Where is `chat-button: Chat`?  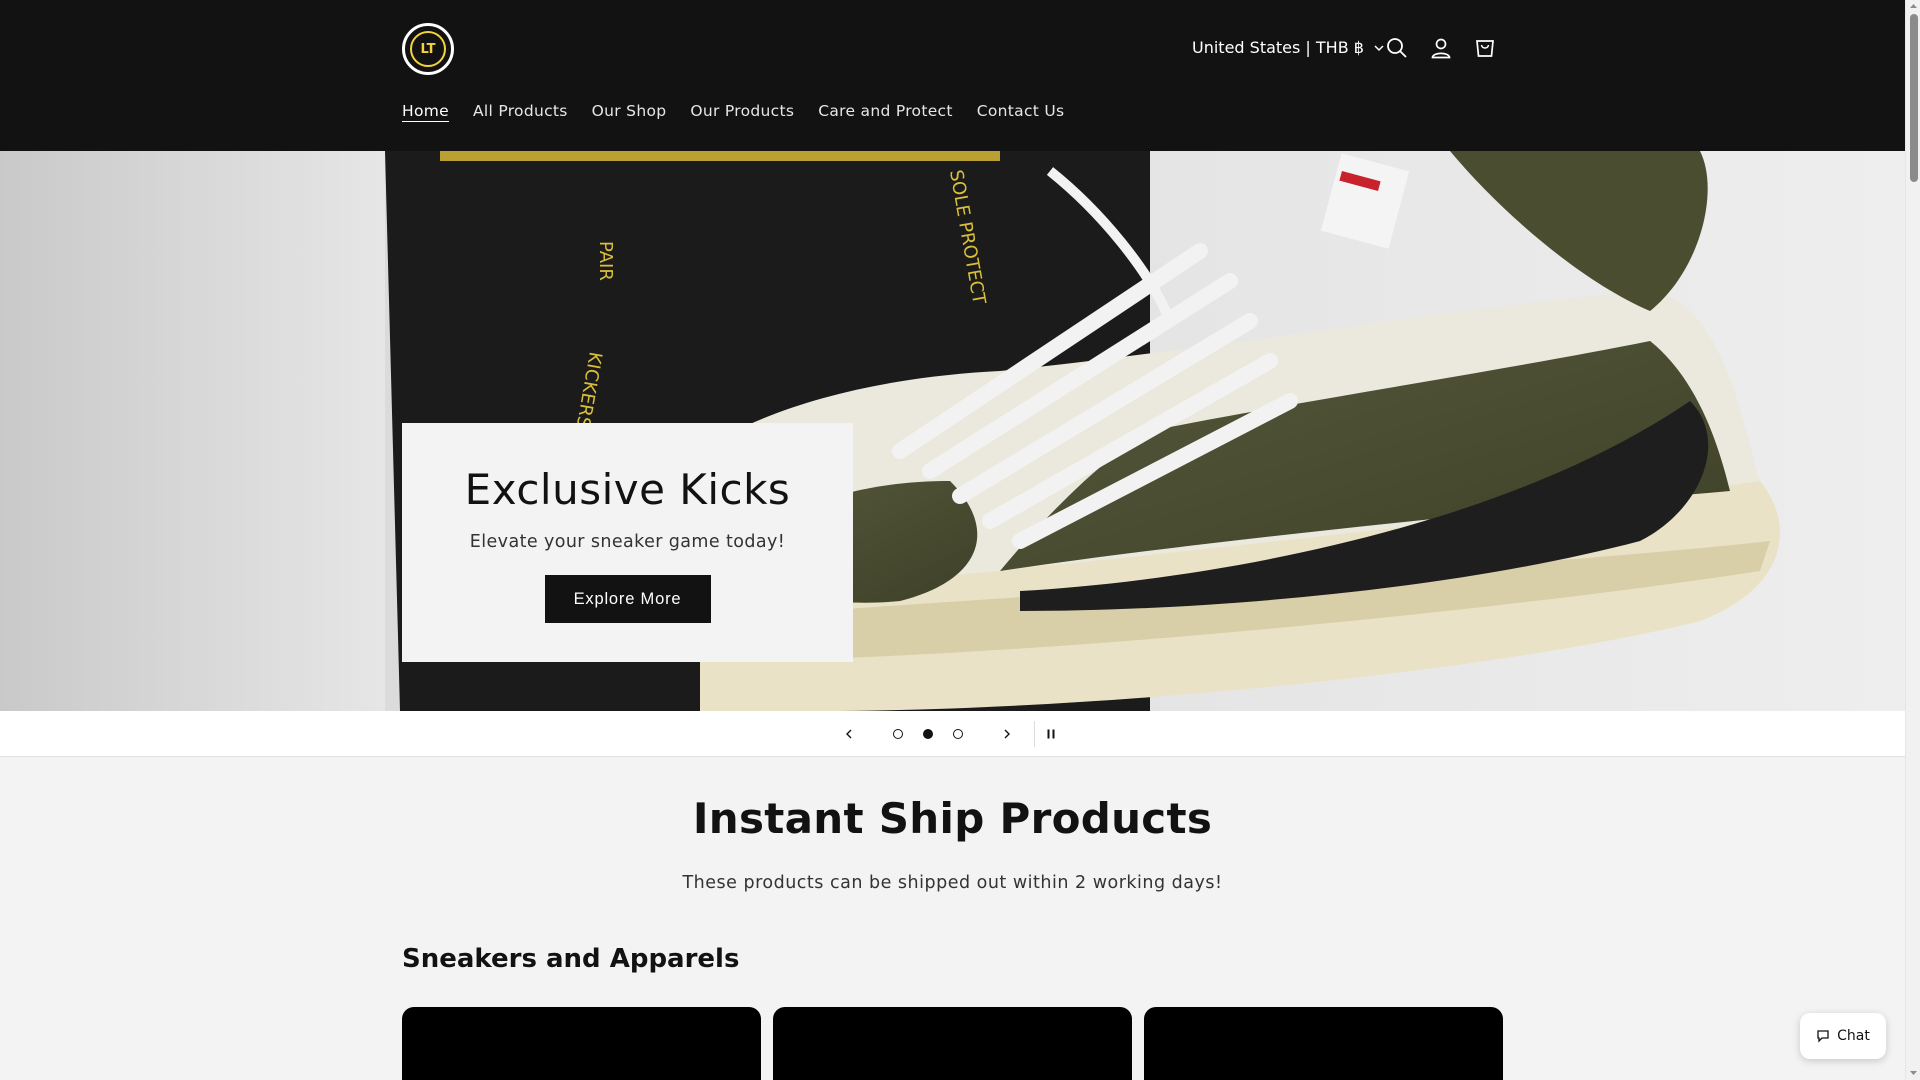
chat-button: Chat is located at coordinates (1843, 1036).